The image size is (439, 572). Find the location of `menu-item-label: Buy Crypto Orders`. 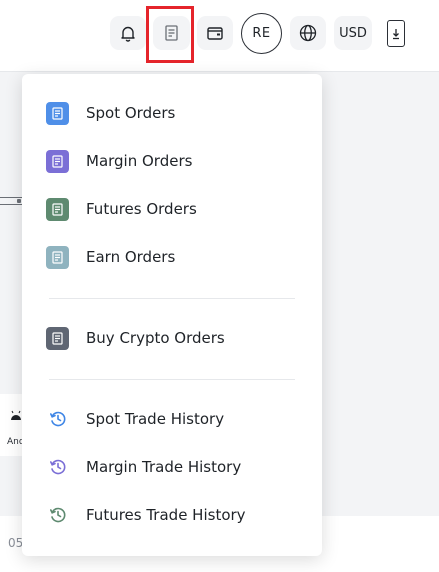

menu-item-label: Buy Crypto Orders is located at coordinates (155, 338).